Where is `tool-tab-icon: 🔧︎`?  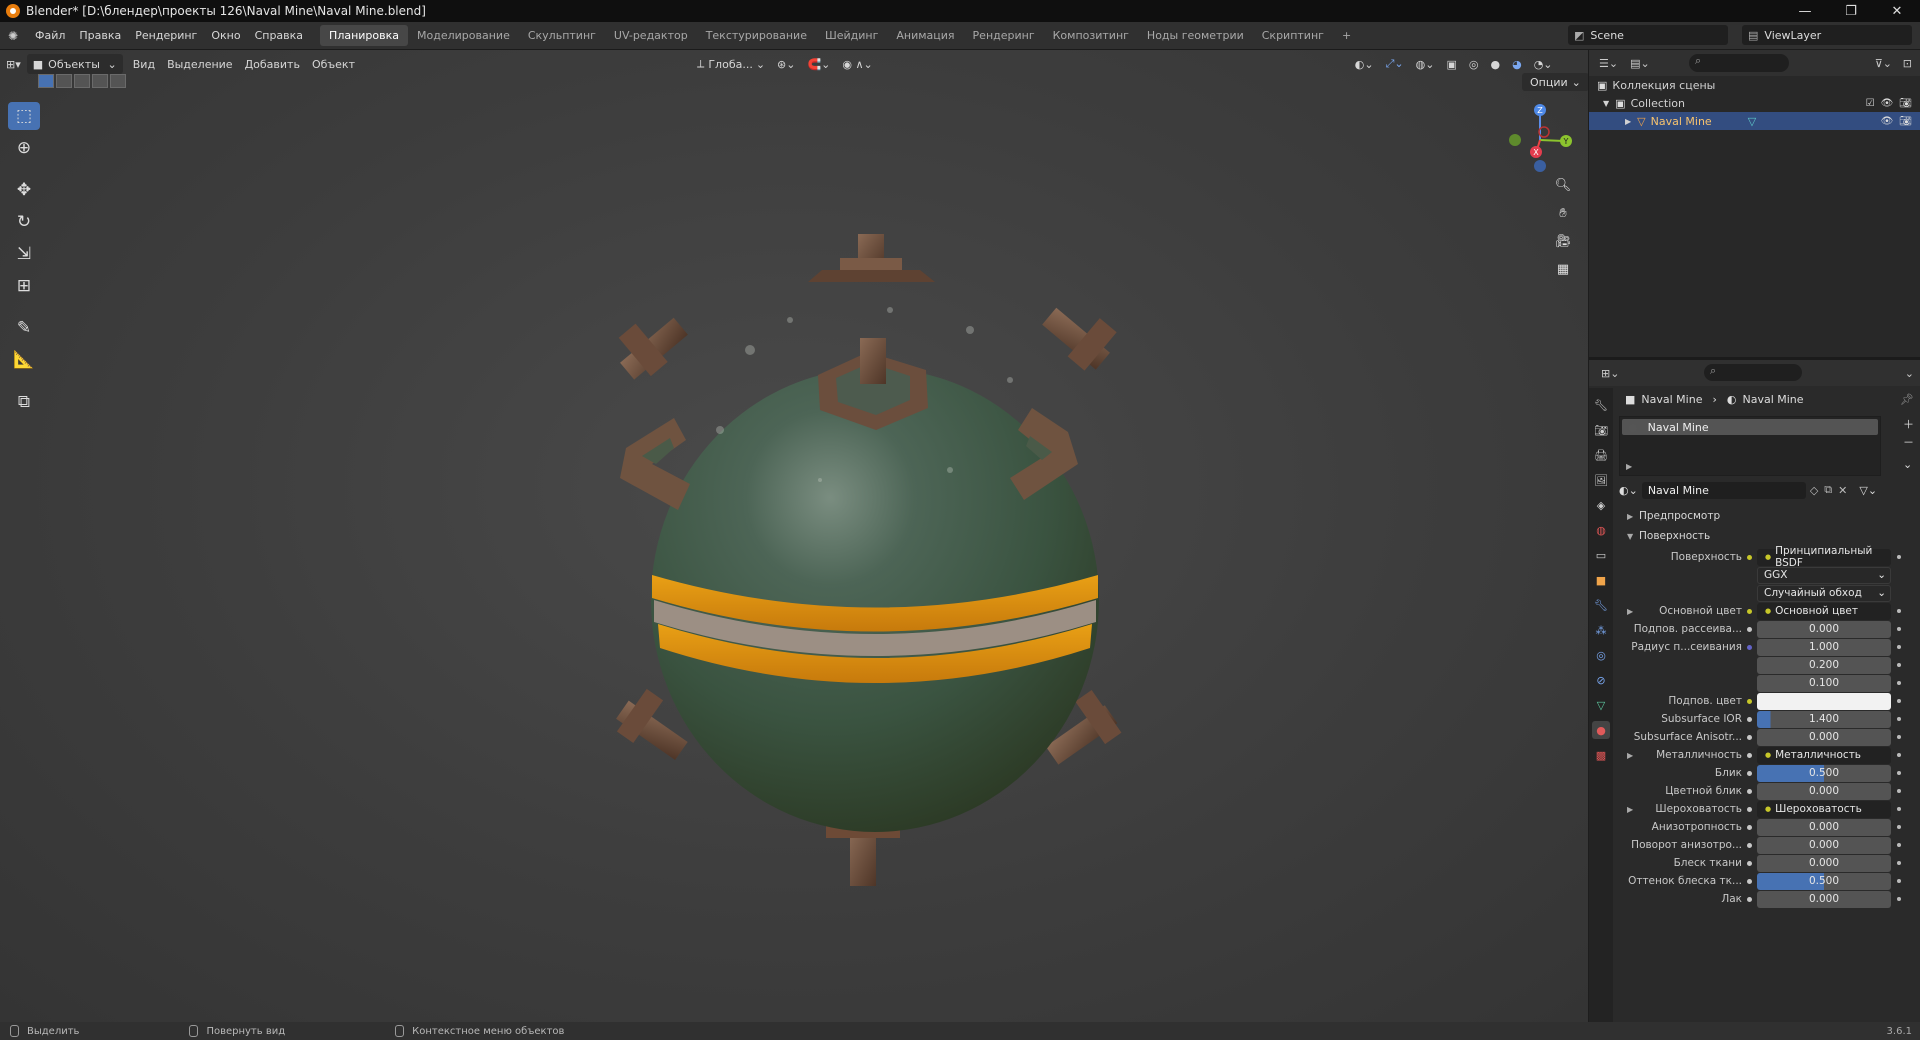 tool-tab-icon: 🔧︎ is located at coordinates (1601, 405).